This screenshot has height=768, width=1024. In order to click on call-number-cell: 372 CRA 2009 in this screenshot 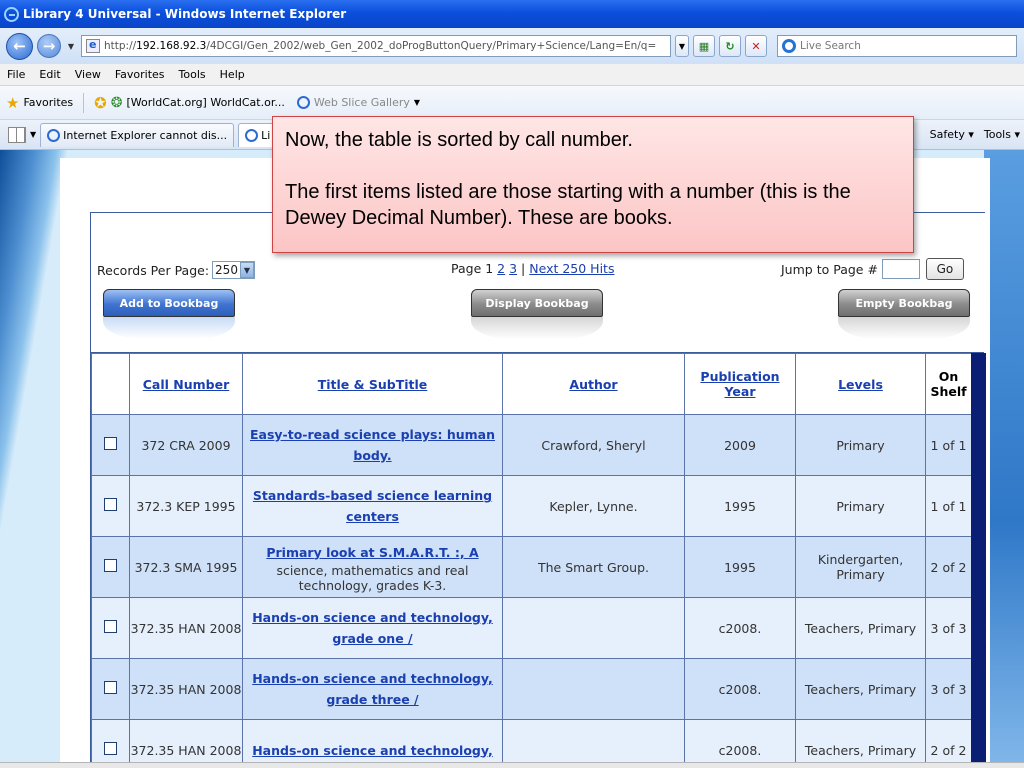, I will do `click(186, 445)`.